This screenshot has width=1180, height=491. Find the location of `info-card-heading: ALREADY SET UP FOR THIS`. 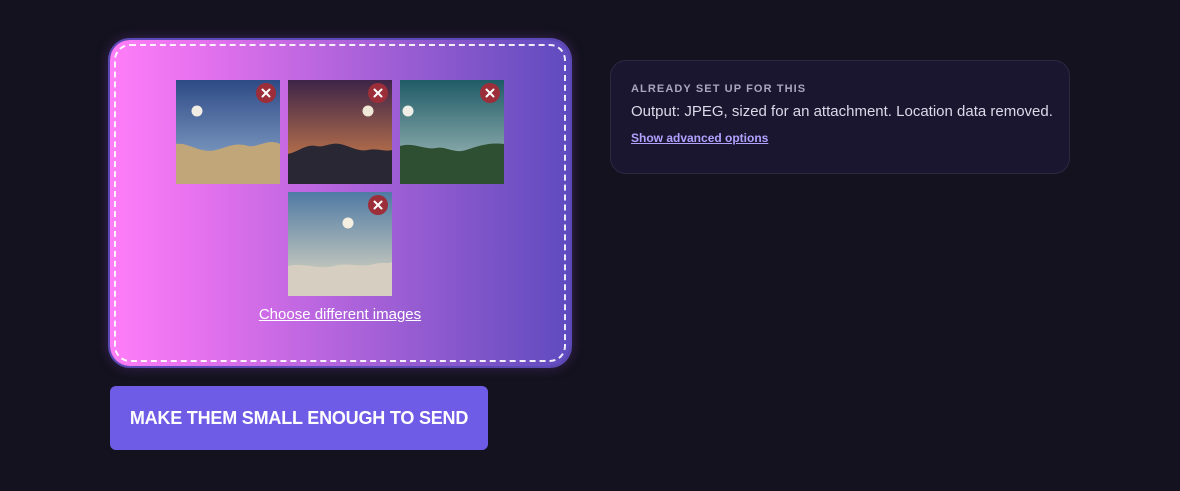

info-card-heading: ALREADY SET UP FOR THIS is located at coordinates (719, 89).